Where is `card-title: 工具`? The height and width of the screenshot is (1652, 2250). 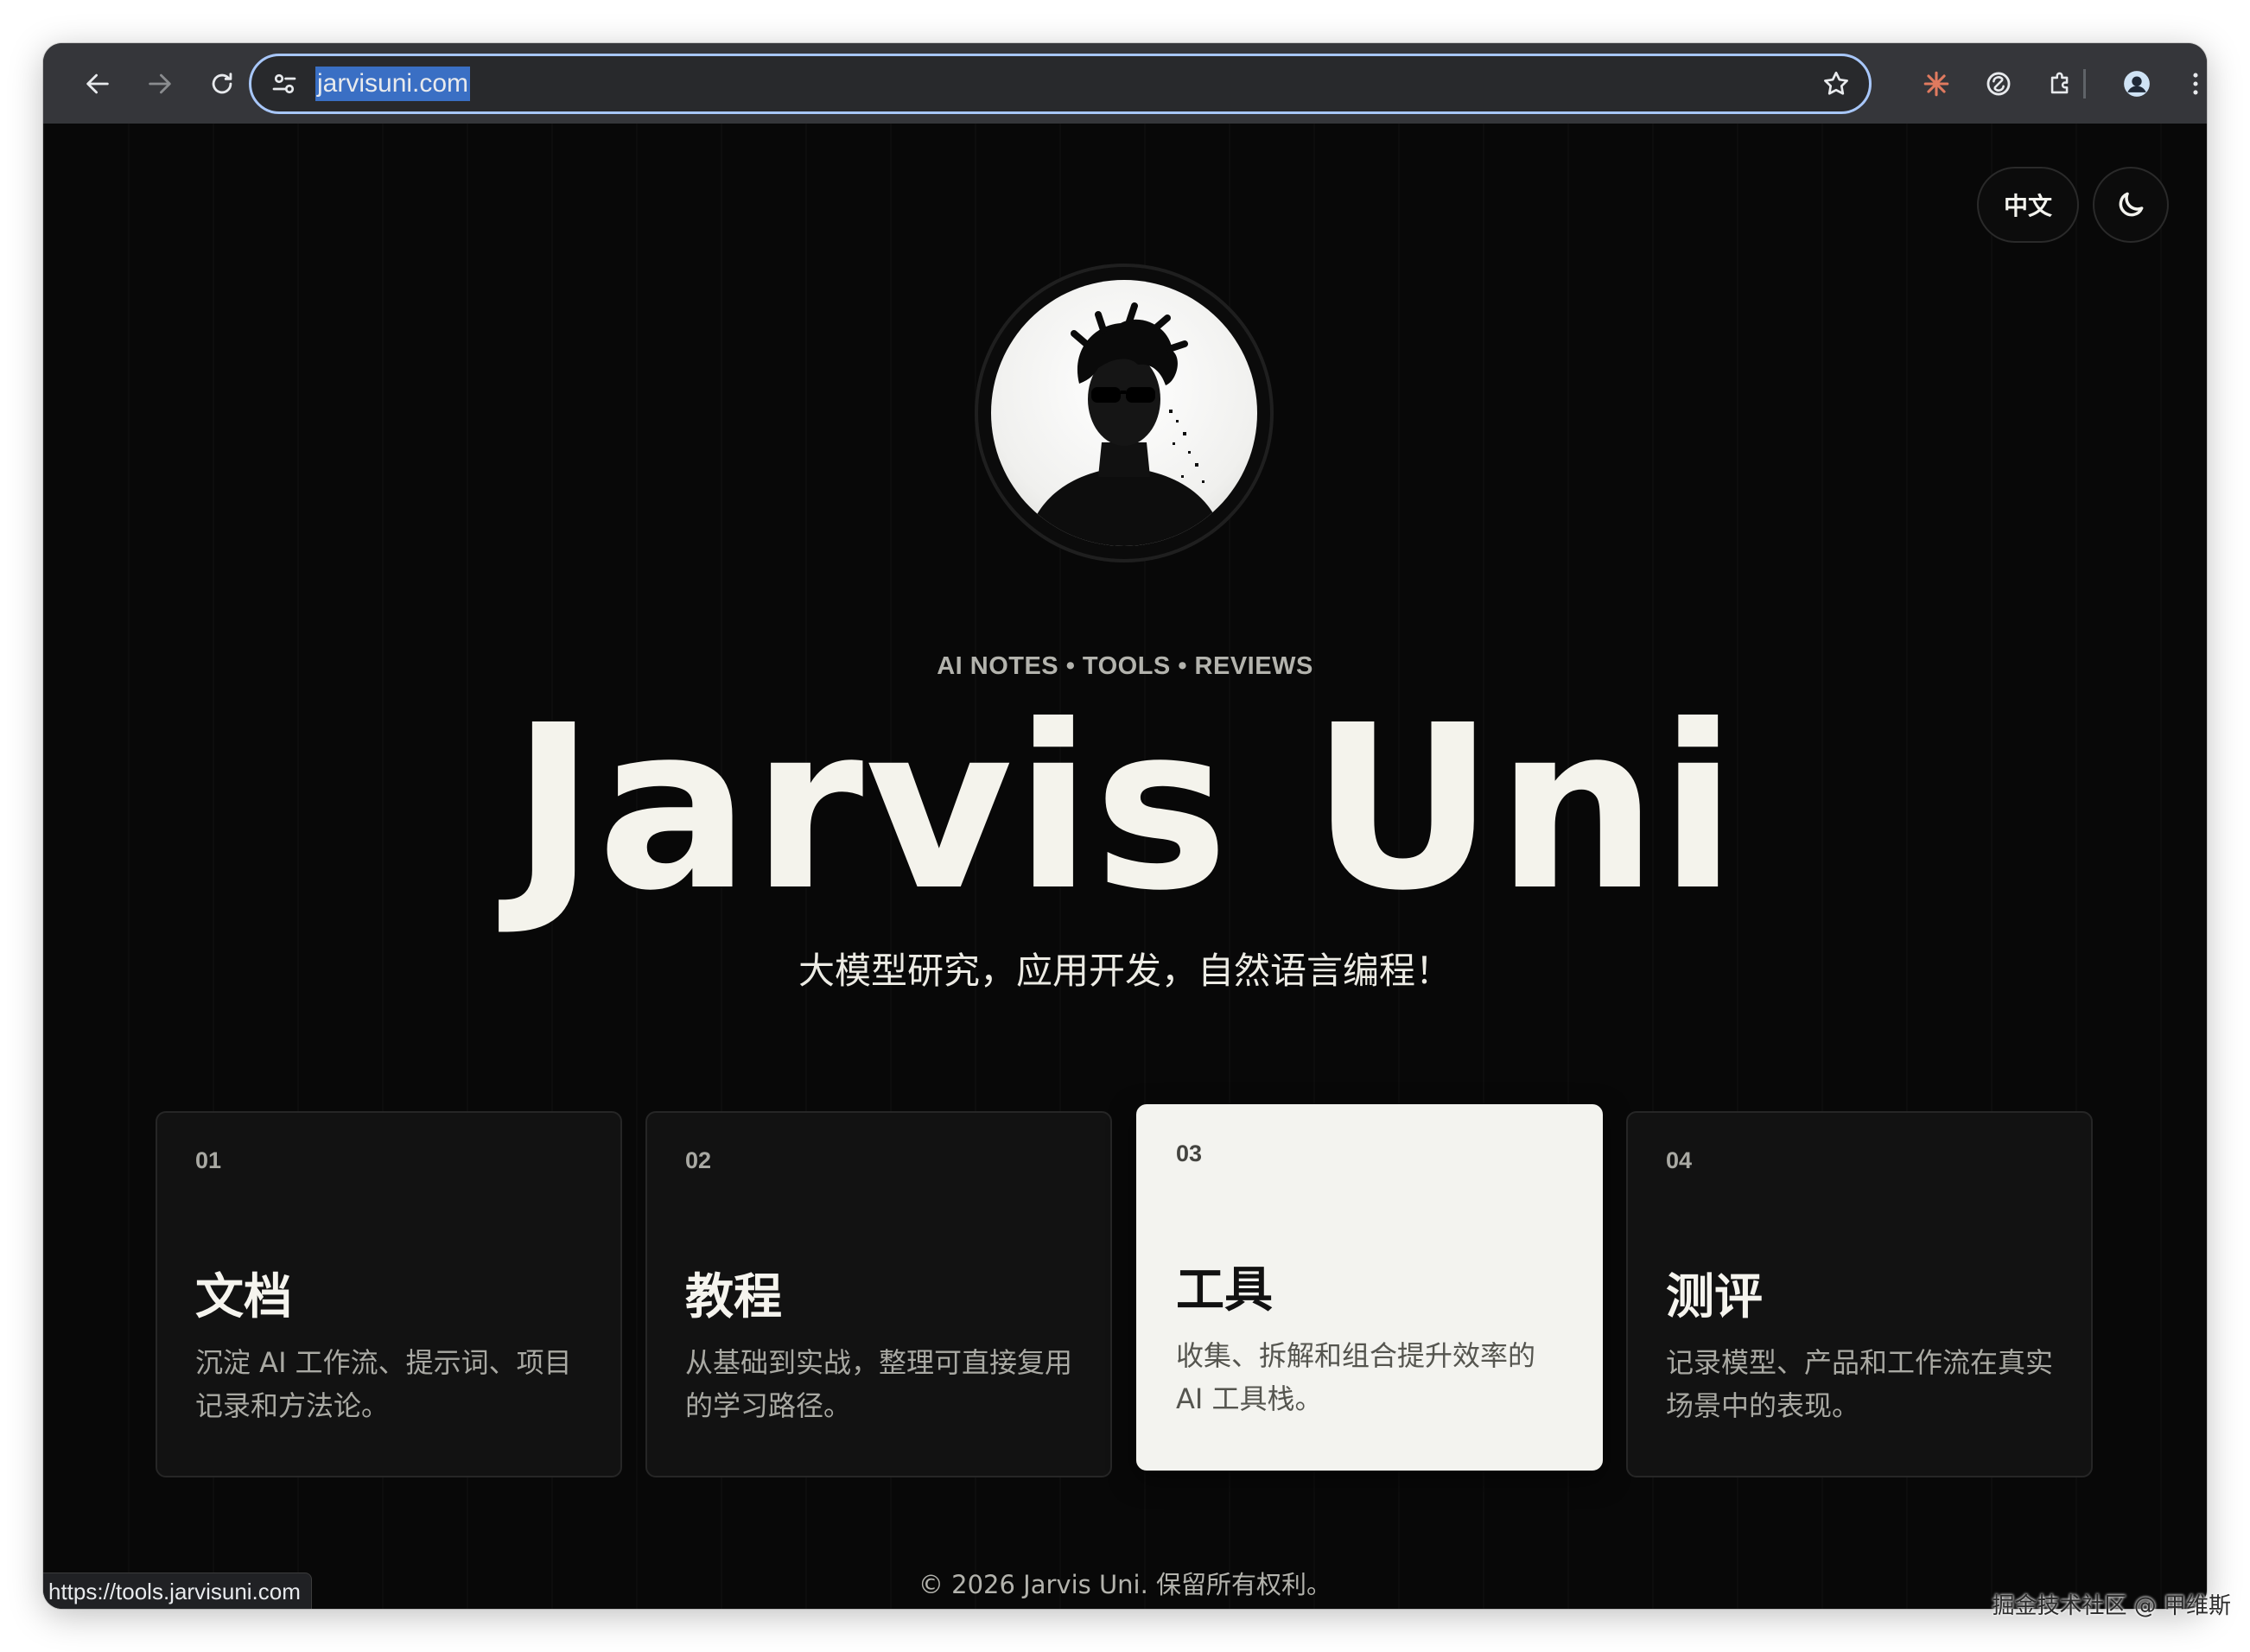 card-title: 工具 is located at coordinates (1224, 1290).